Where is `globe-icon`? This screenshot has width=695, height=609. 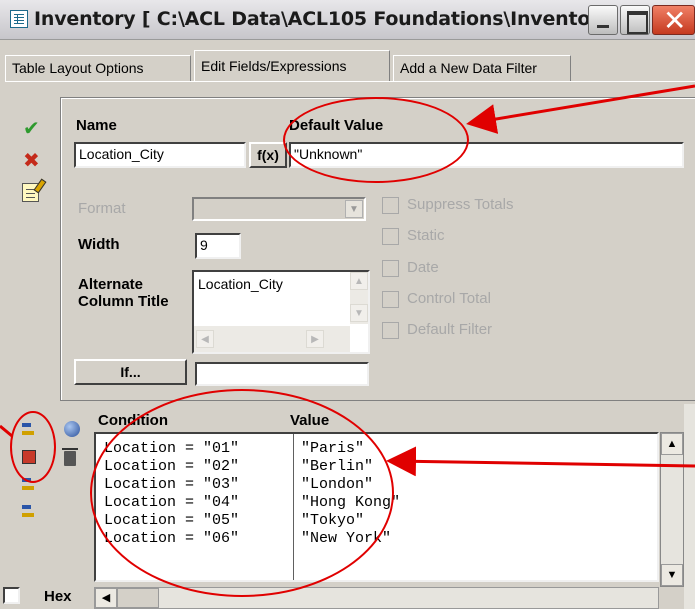
globe-icon is located at coordinates (72, 429).